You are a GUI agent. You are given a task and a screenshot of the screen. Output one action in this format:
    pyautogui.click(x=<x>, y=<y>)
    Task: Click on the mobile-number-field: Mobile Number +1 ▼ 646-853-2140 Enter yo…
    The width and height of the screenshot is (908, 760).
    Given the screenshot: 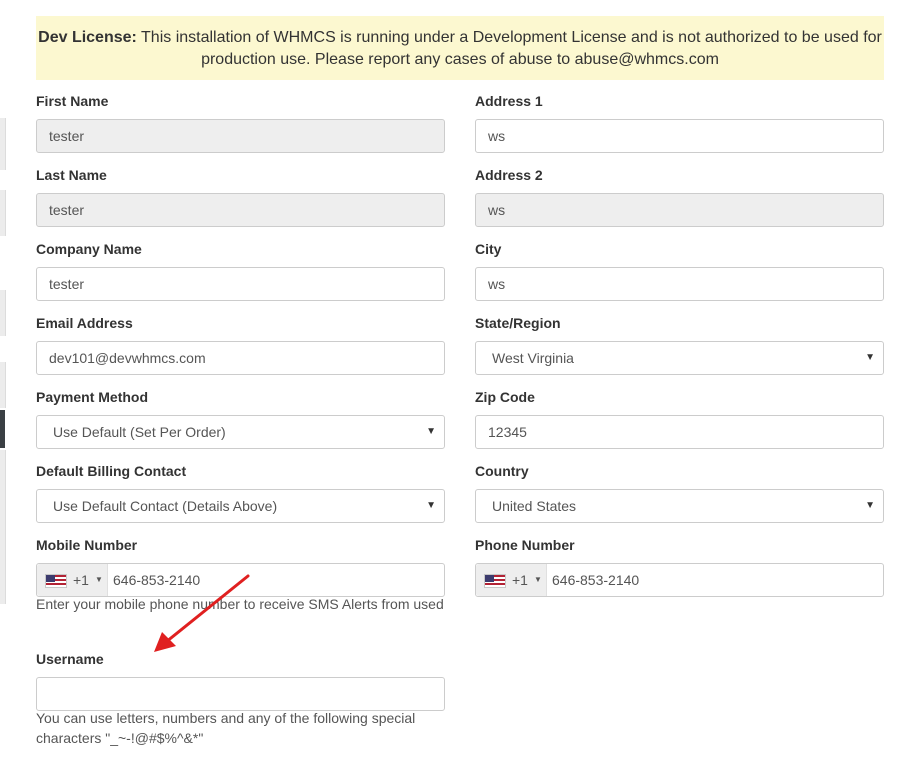 What is the action you would take?
    pyautogui.click(x=240, y=573)
    